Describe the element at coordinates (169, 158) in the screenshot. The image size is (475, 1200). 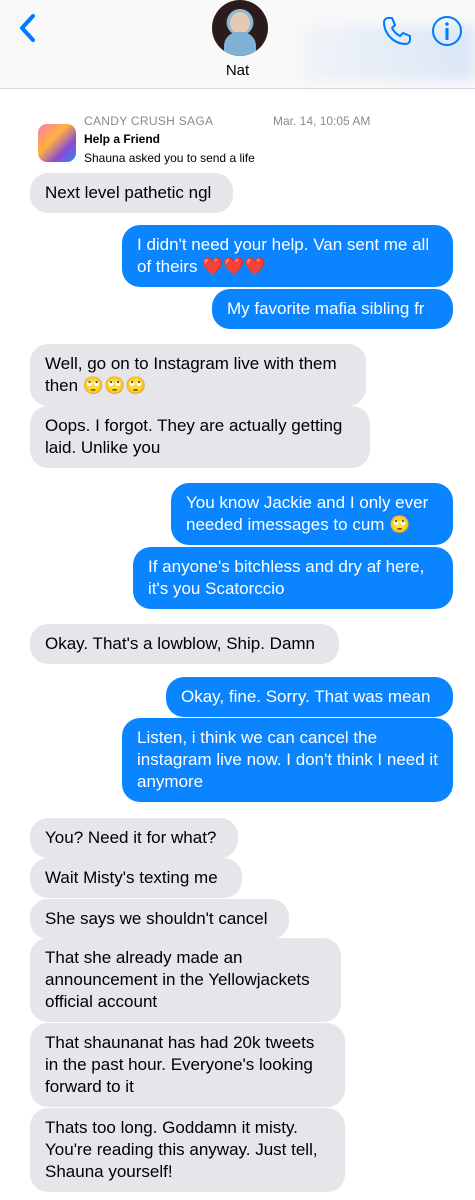
I see `app-message-subtitle: Shauna asked you to send a life` at that location.